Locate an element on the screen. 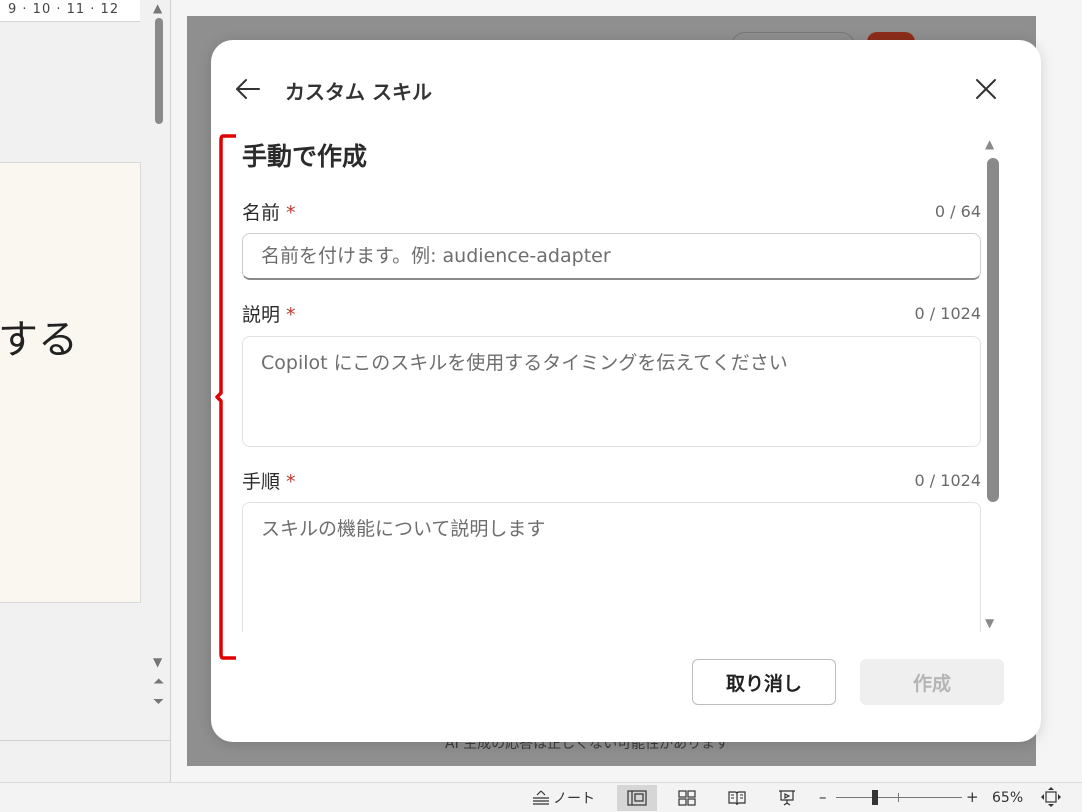 The image size is (1082, 812). scroll-down-icon: ▼ is located at coordinates (157, 662).